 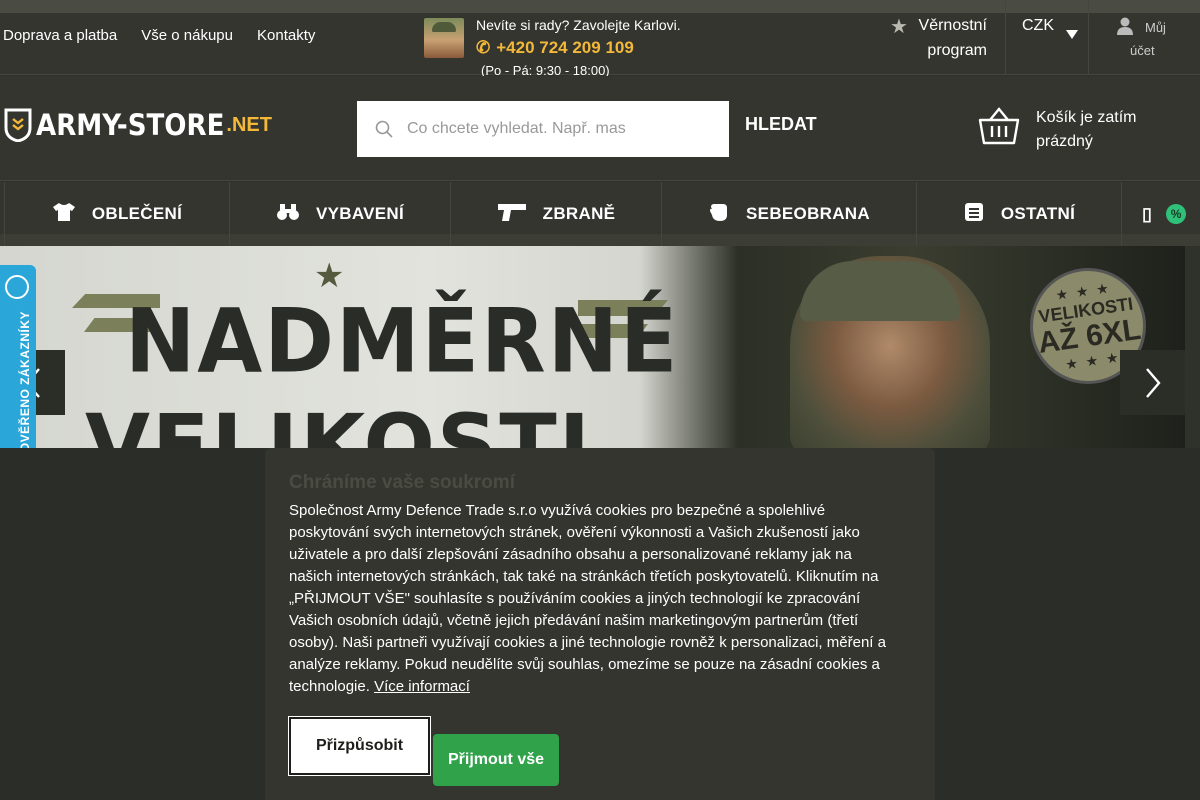 What do you see at coordinates (286, 35) in the screenshot?
I see `link-contacts: Kontakty` at bounding box center [286, 35].